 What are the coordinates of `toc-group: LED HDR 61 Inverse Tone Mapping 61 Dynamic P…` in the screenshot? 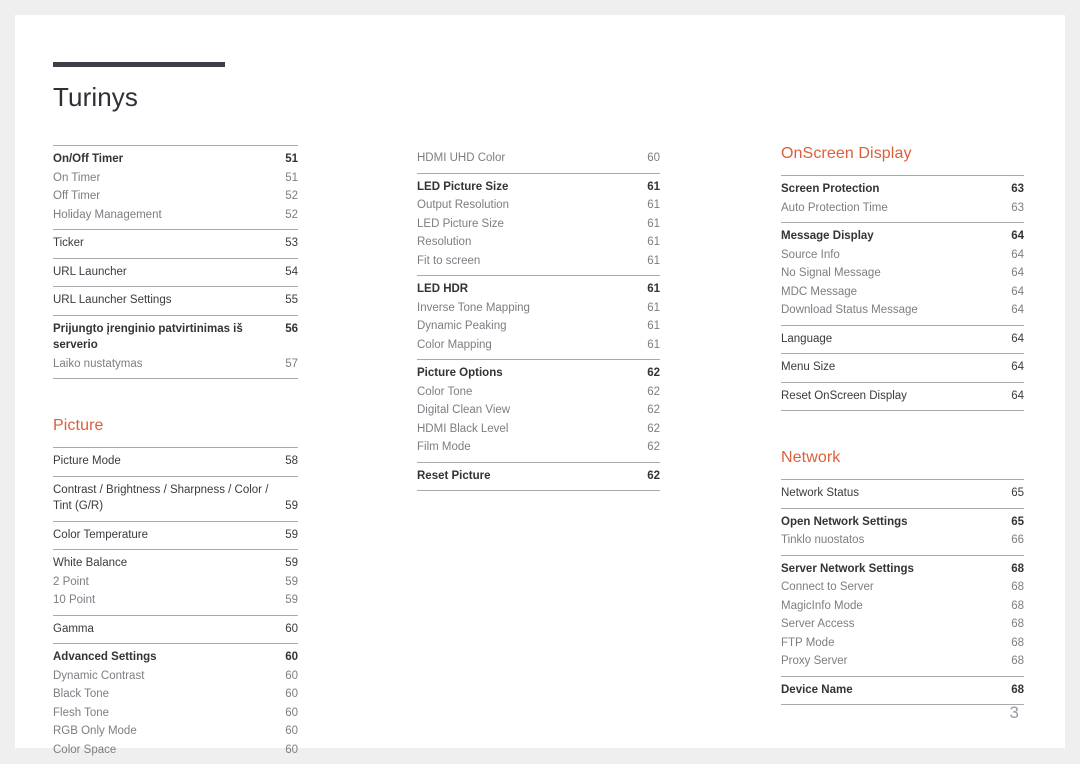 It's located at (538, 317).